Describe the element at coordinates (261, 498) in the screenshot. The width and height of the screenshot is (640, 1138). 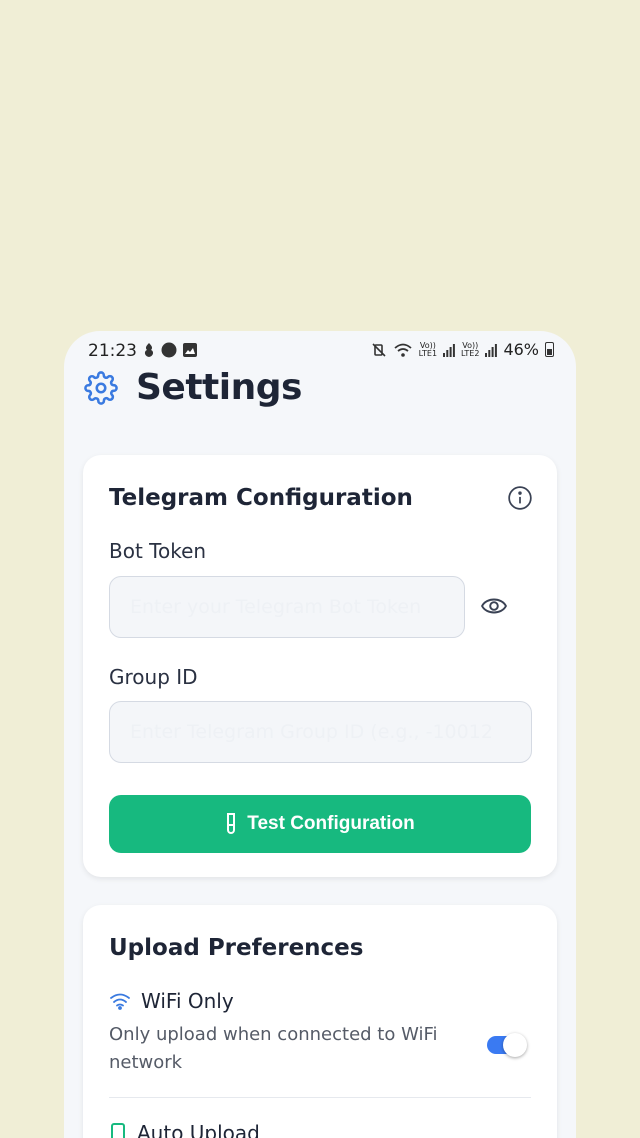
I see `telegram-config-title: Telegram Configuration` at that location.